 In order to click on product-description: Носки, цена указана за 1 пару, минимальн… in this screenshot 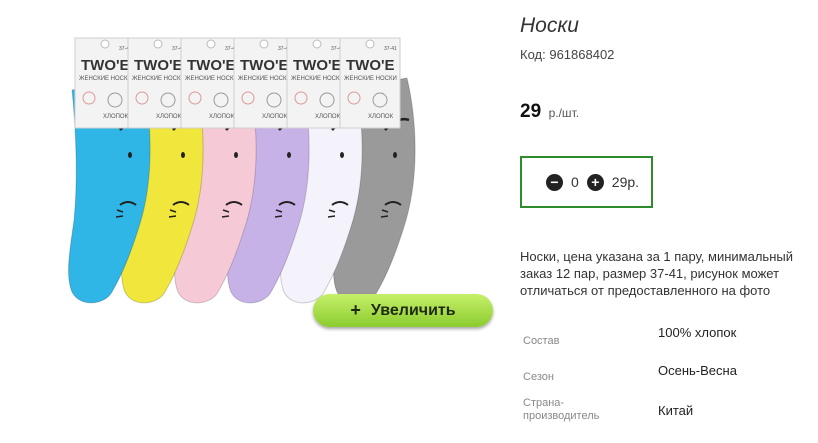, I will do `click(656, 273)`.